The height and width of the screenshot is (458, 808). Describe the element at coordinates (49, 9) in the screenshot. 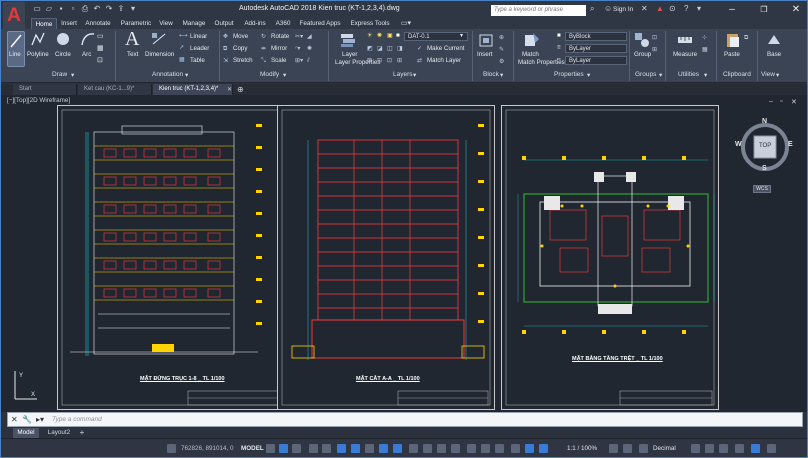

I see `open-icon: ▱` at that location.